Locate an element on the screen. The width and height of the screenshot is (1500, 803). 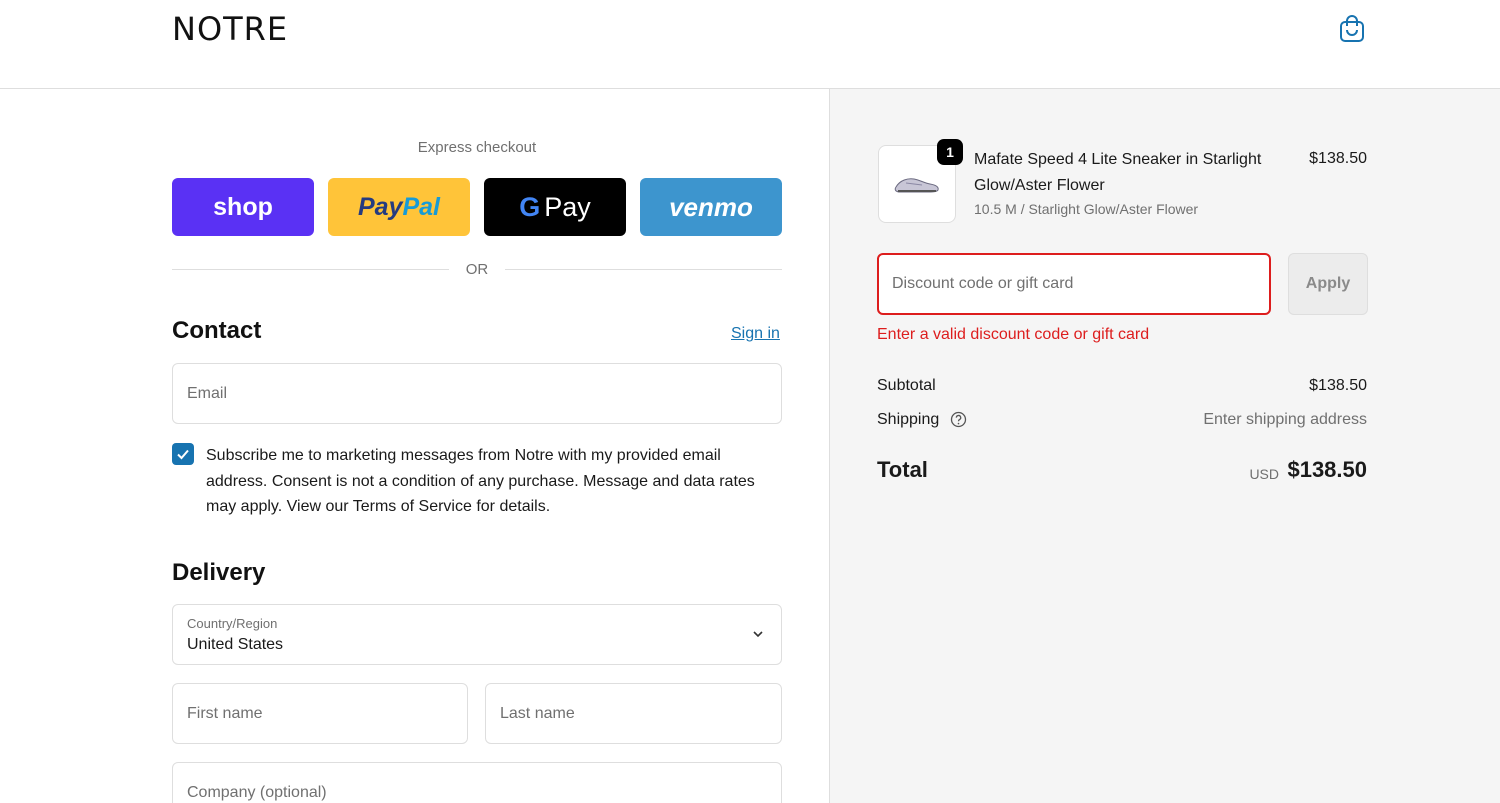
store-logo: NOTRE is located at coordinates (230, 29).